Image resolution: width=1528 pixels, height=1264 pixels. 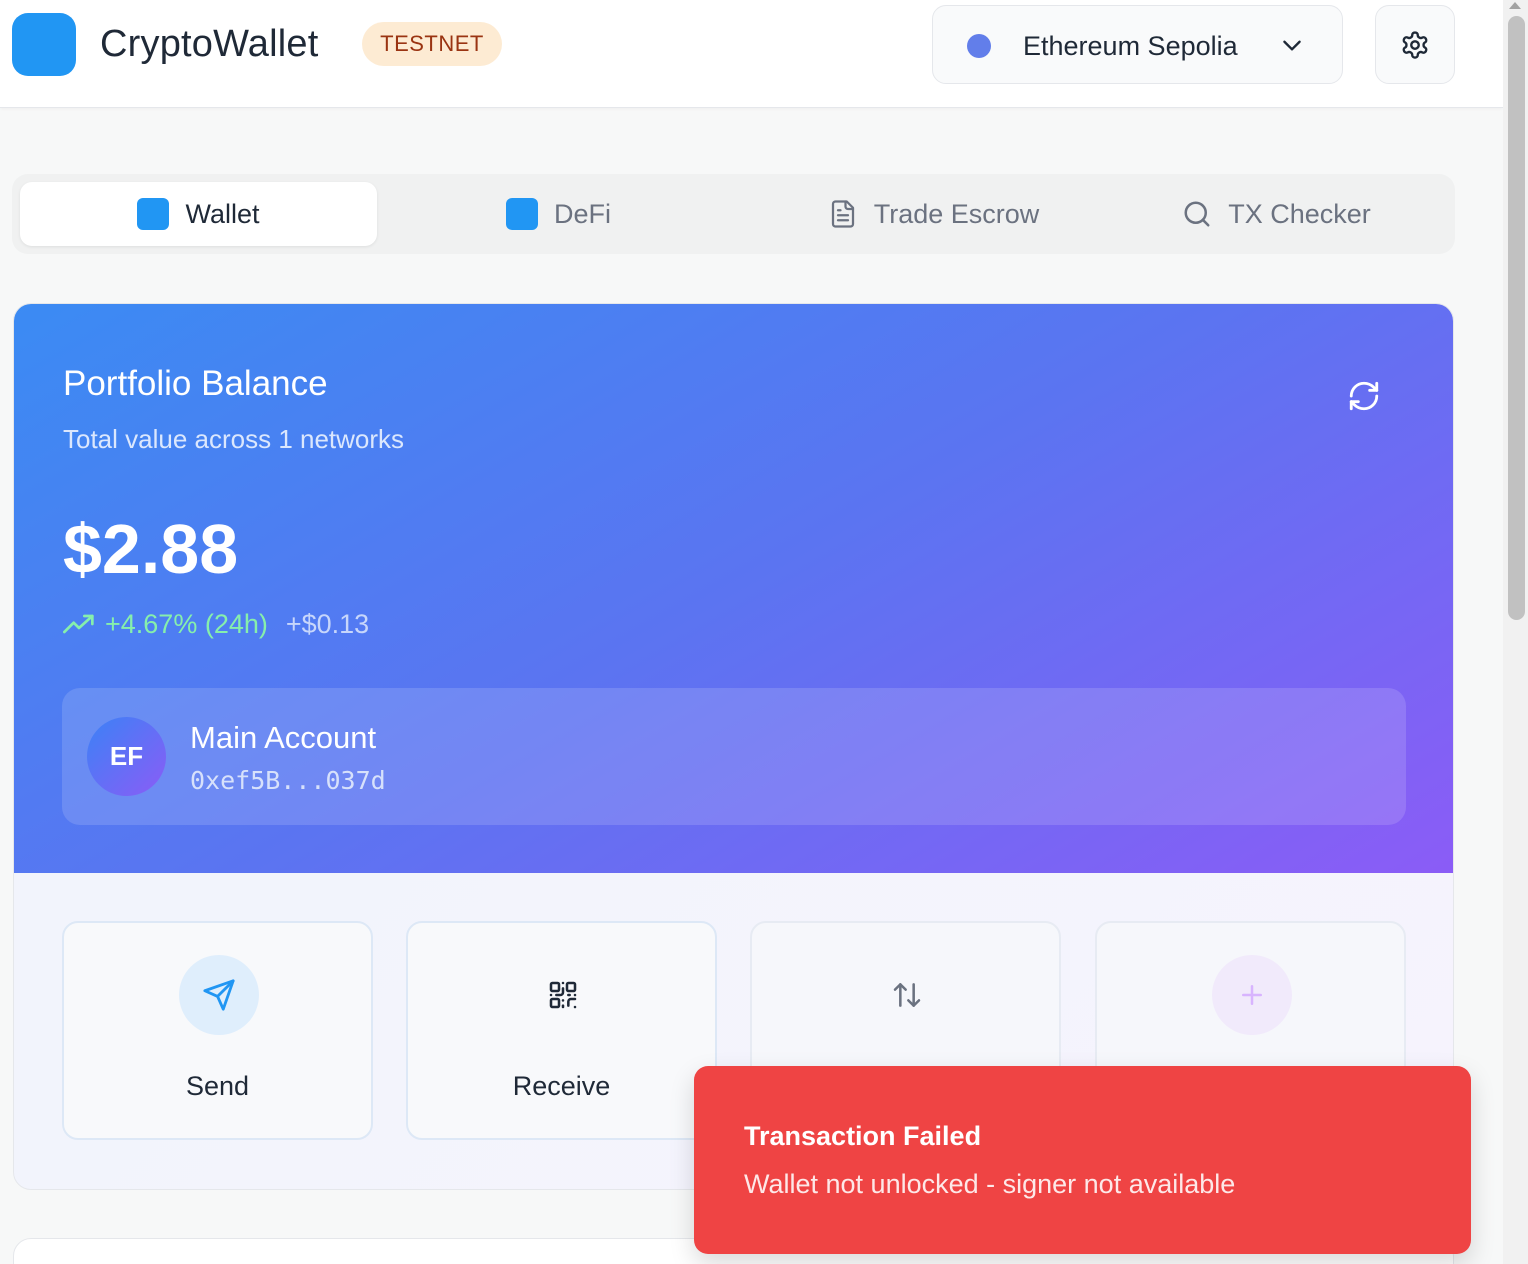 I want to click on toast-title: Transaction Failed, so click(x=863, y=1136).